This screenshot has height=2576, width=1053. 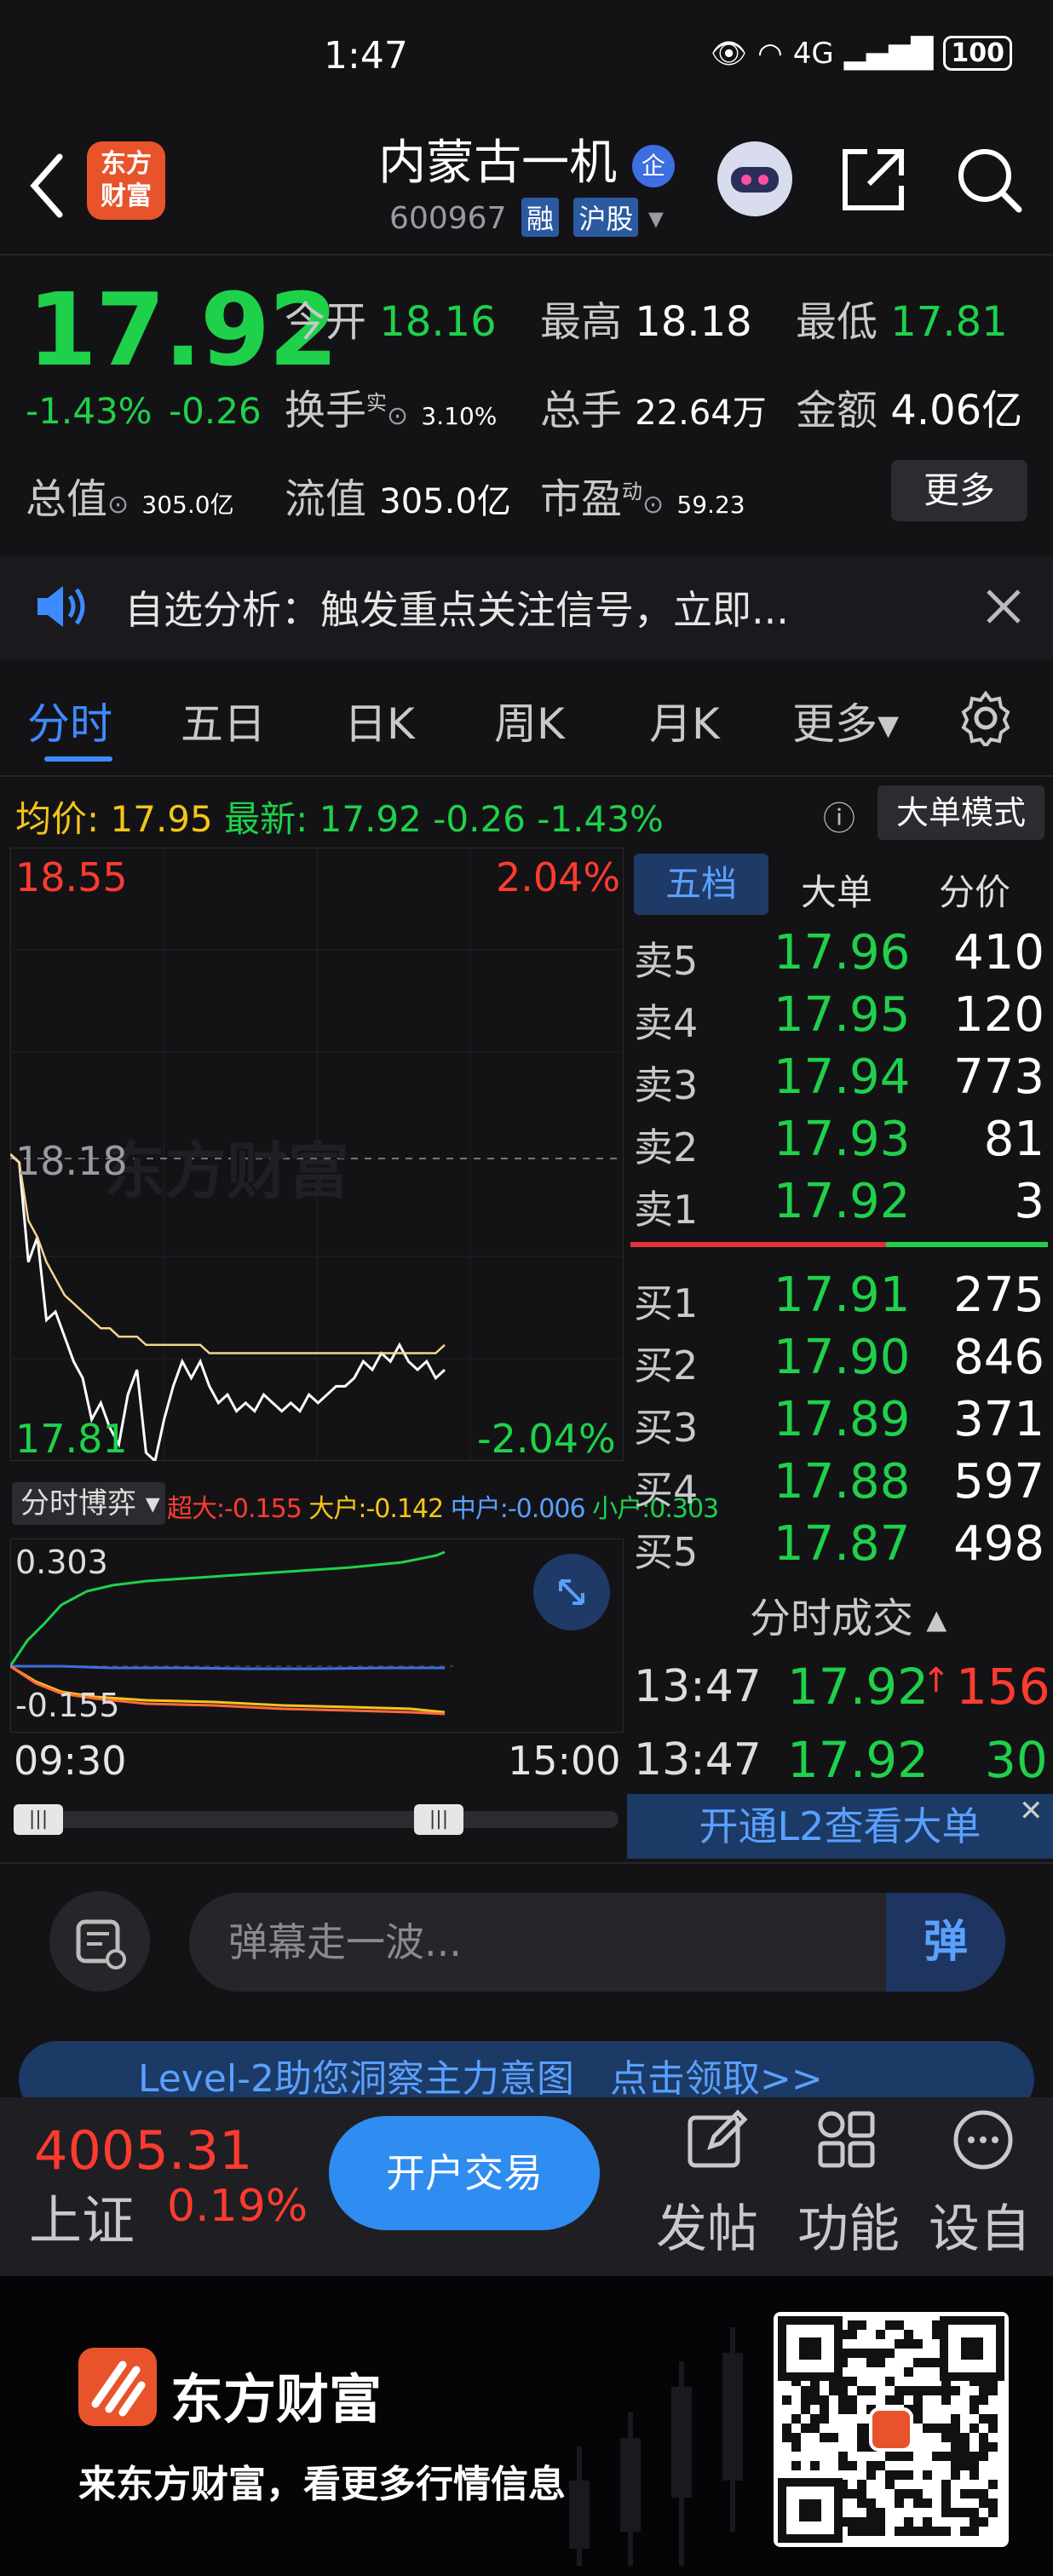 What do you see at coordinates (974, 890) in the screenshot?
I see `tab-price-dist: 分价` at bounding box center [974, 890].